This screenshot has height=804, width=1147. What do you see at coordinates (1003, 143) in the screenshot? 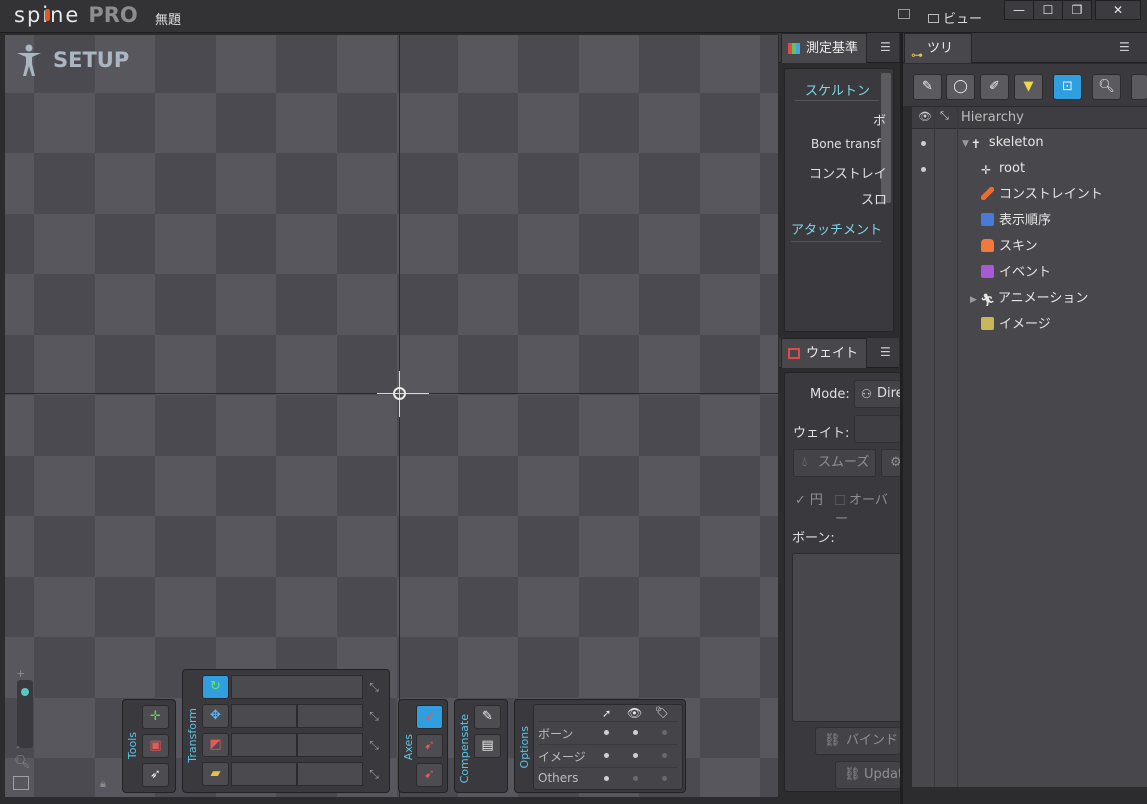
I see `tree-item-skeleton: ▼ ✝ skeleton` at bounding box center [1003, 143].